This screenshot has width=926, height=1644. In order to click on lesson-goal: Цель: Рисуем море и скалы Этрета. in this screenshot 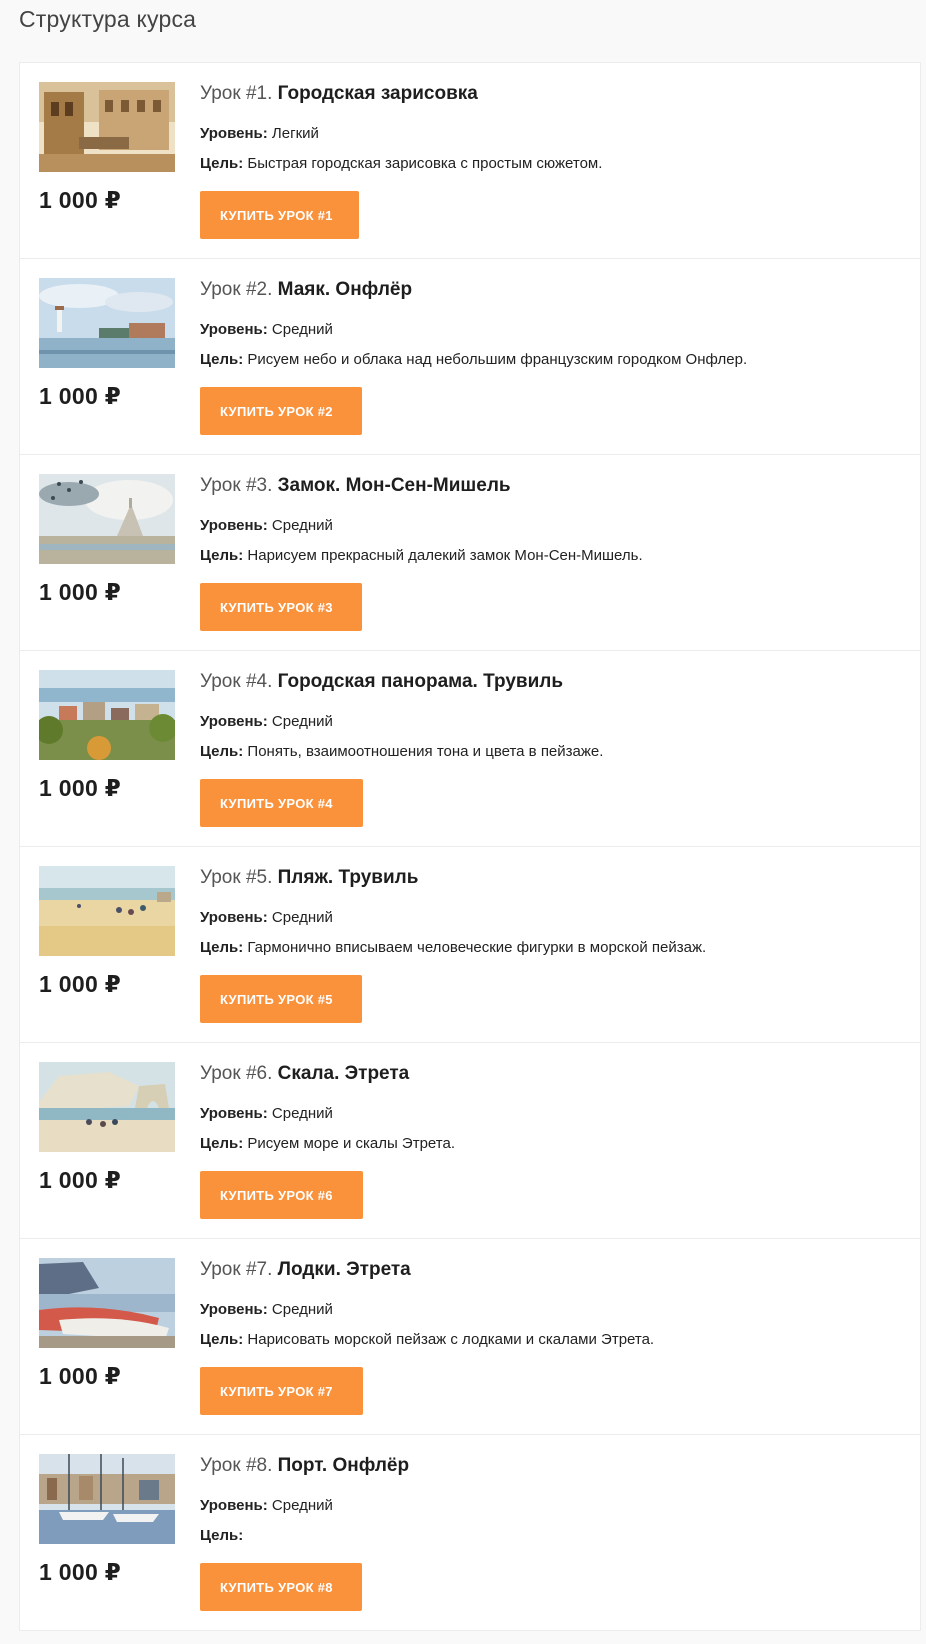, I will do `click(327, 1143)`.